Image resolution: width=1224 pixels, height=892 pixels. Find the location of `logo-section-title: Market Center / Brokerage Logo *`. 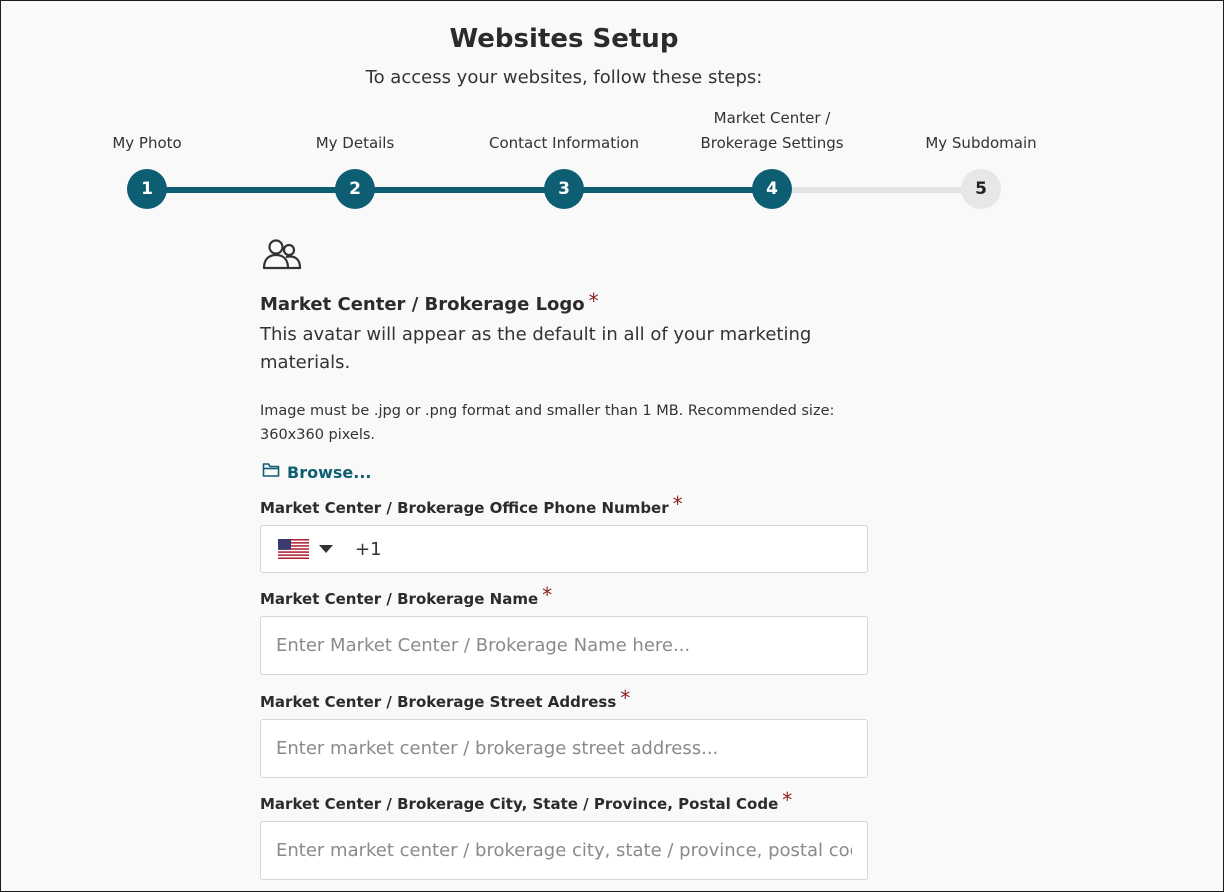

logo-section-title: Market Center / Brokerage Logo * is located at coordinates (429, 302).